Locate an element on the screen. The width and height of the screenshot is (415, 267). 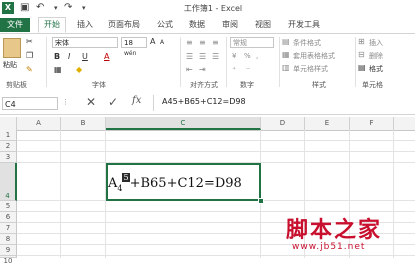
cell-text-rest: +B65+C12=D98 is located at coordinates (185, 183).